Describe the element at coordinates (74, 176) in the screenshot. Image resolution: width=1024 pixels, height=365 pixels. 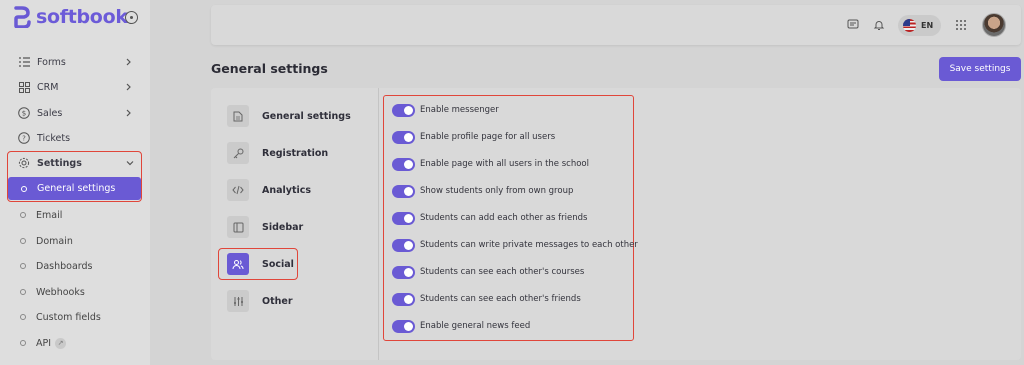
I see `sidebar-group-settings: Settings General settings` at that location.